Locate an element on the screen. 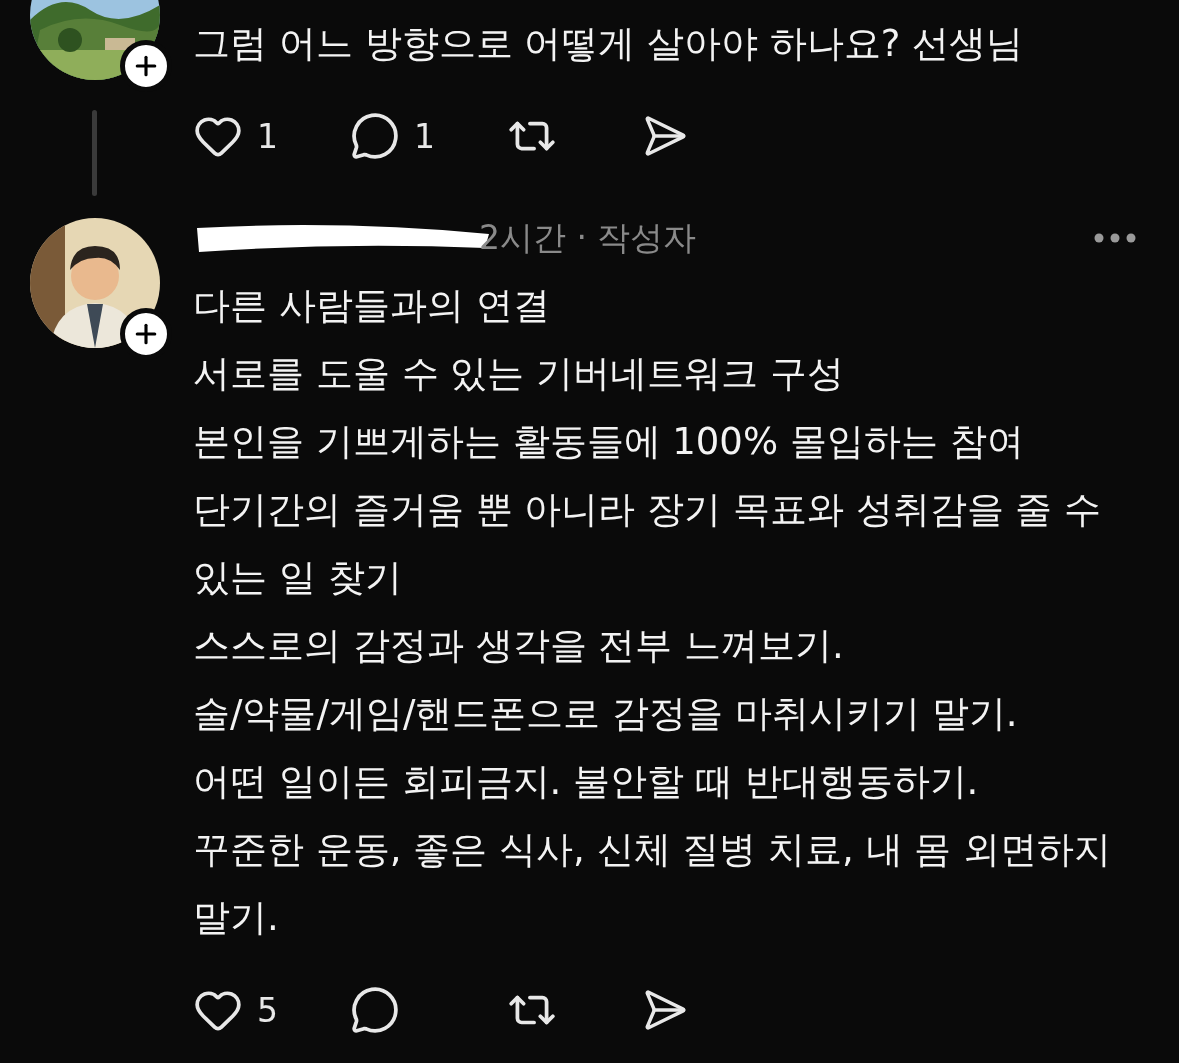 Image resolution: width=1179 pixels, height=1063 pixels. like-button: 5 is located at coordinates (271, 1010).